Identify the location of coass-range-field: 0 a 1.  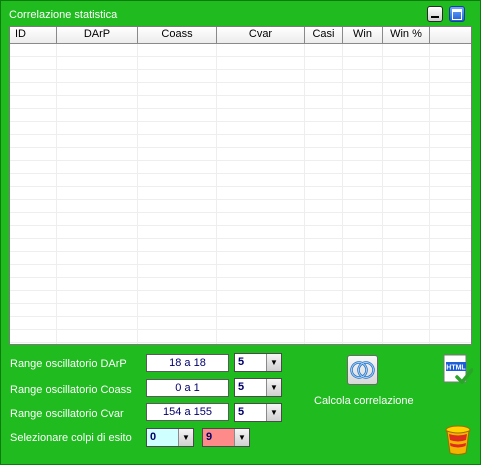
(187, 388).